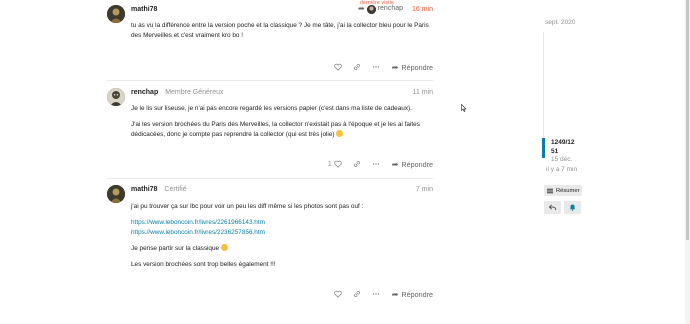  I want to click on back-button, so click(552, 207).